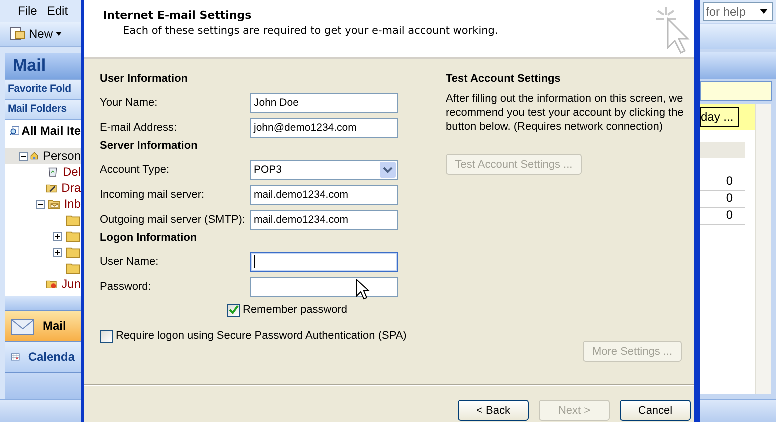 This screenshot has height=422, width=776. I want to click on field-label: Incoming mail server:, so click(153, 194).